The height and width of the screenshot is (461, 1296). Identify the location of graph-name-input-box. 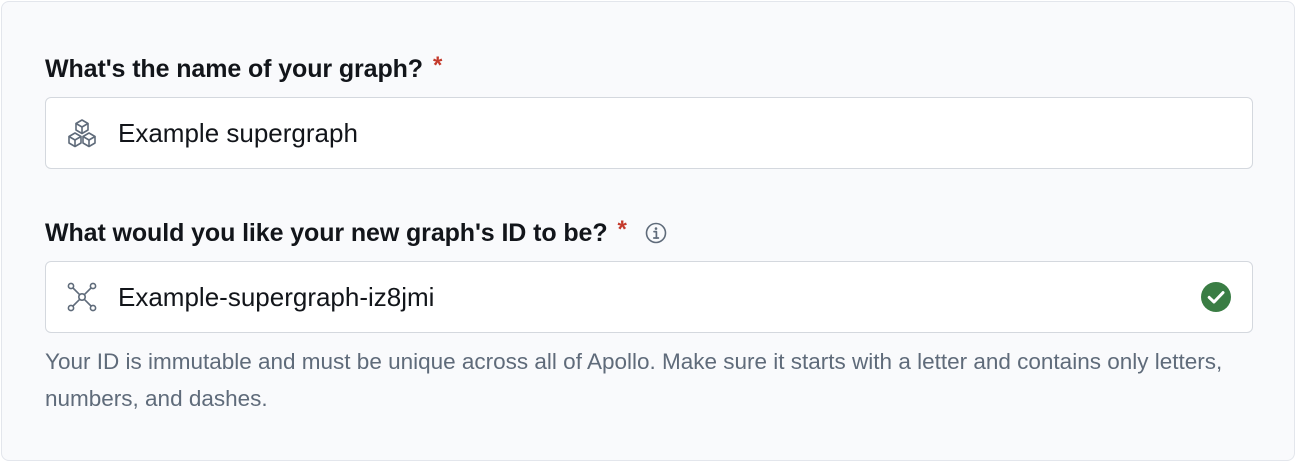
(649, 133).